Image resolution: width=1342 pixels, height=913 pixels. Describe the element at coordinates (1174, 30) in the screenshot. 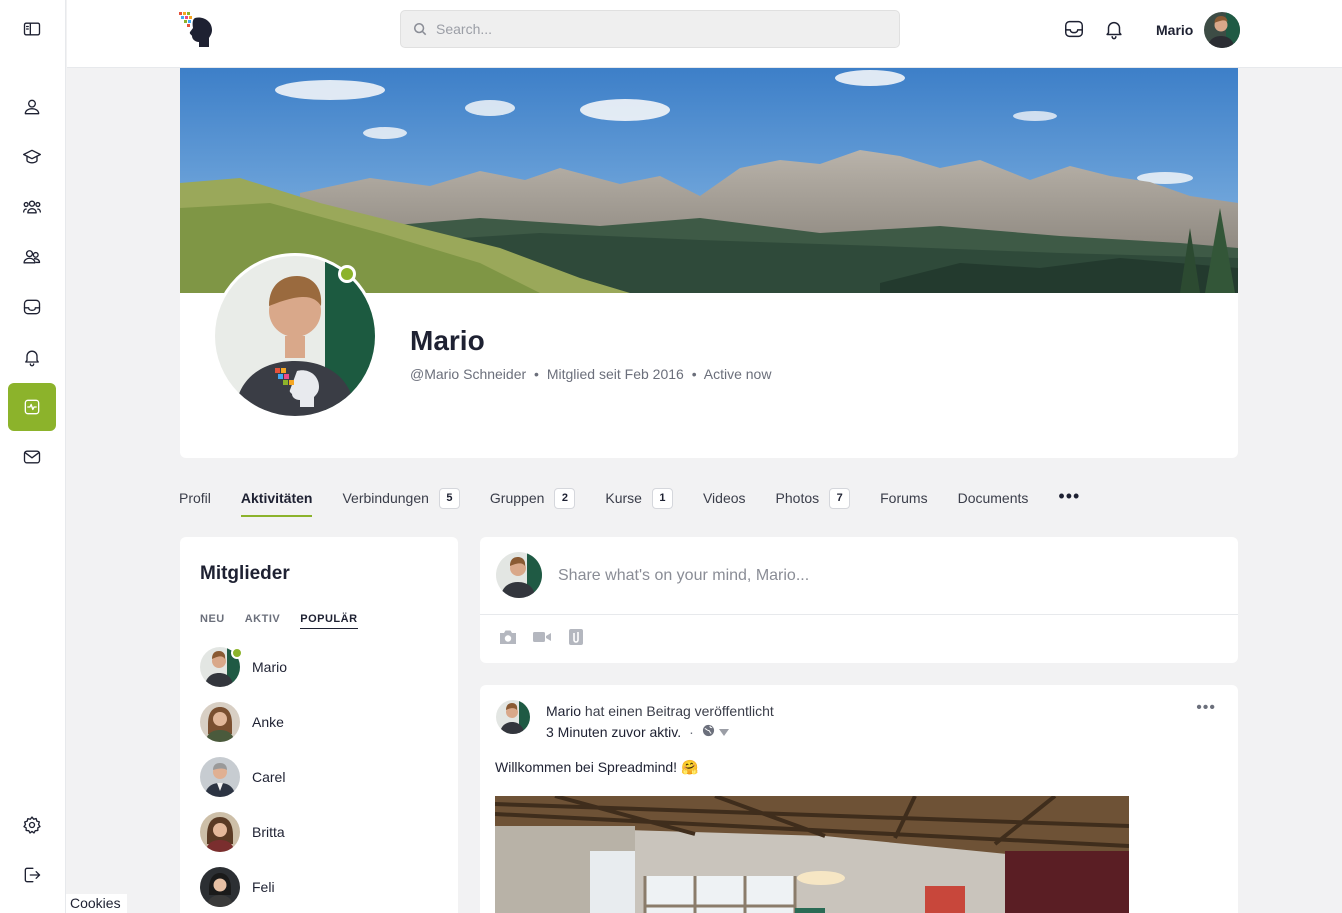

I see `header-user-name: Mario` at that location.